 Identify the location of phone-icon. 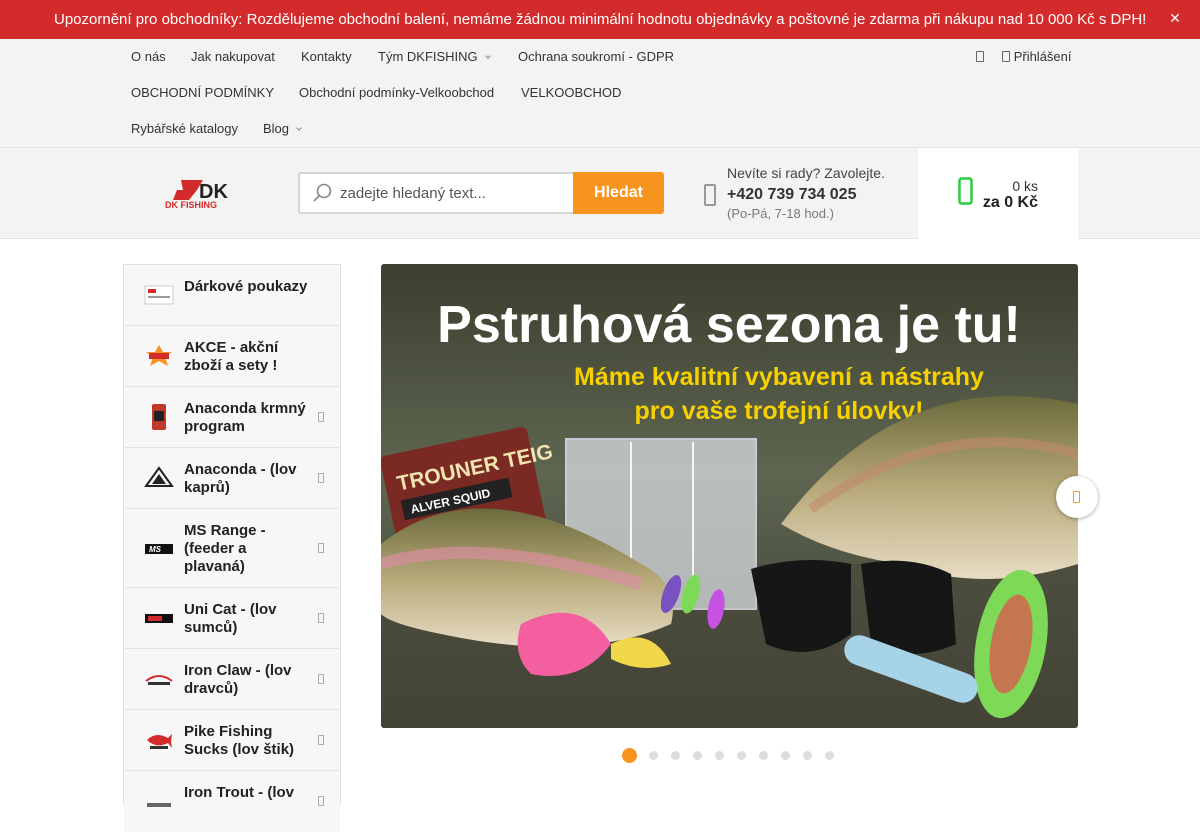
(710, 195).